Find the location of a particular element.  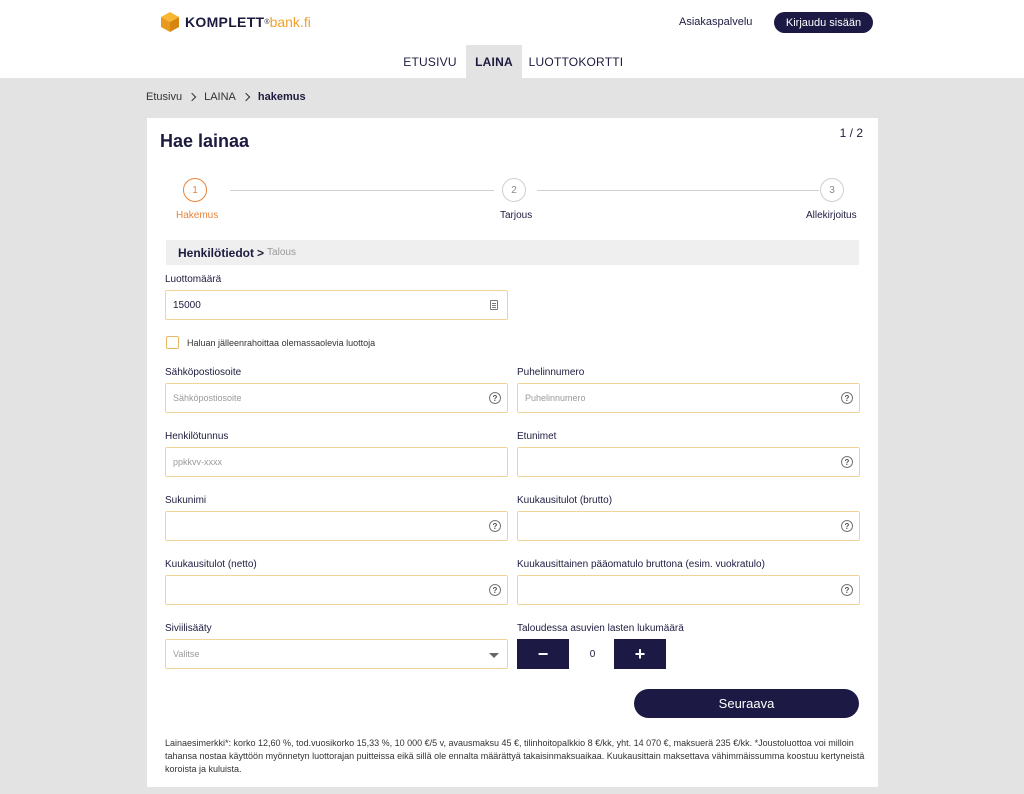

phone-placeholder: Puhelinnumero is located at coordinates (555, 398).